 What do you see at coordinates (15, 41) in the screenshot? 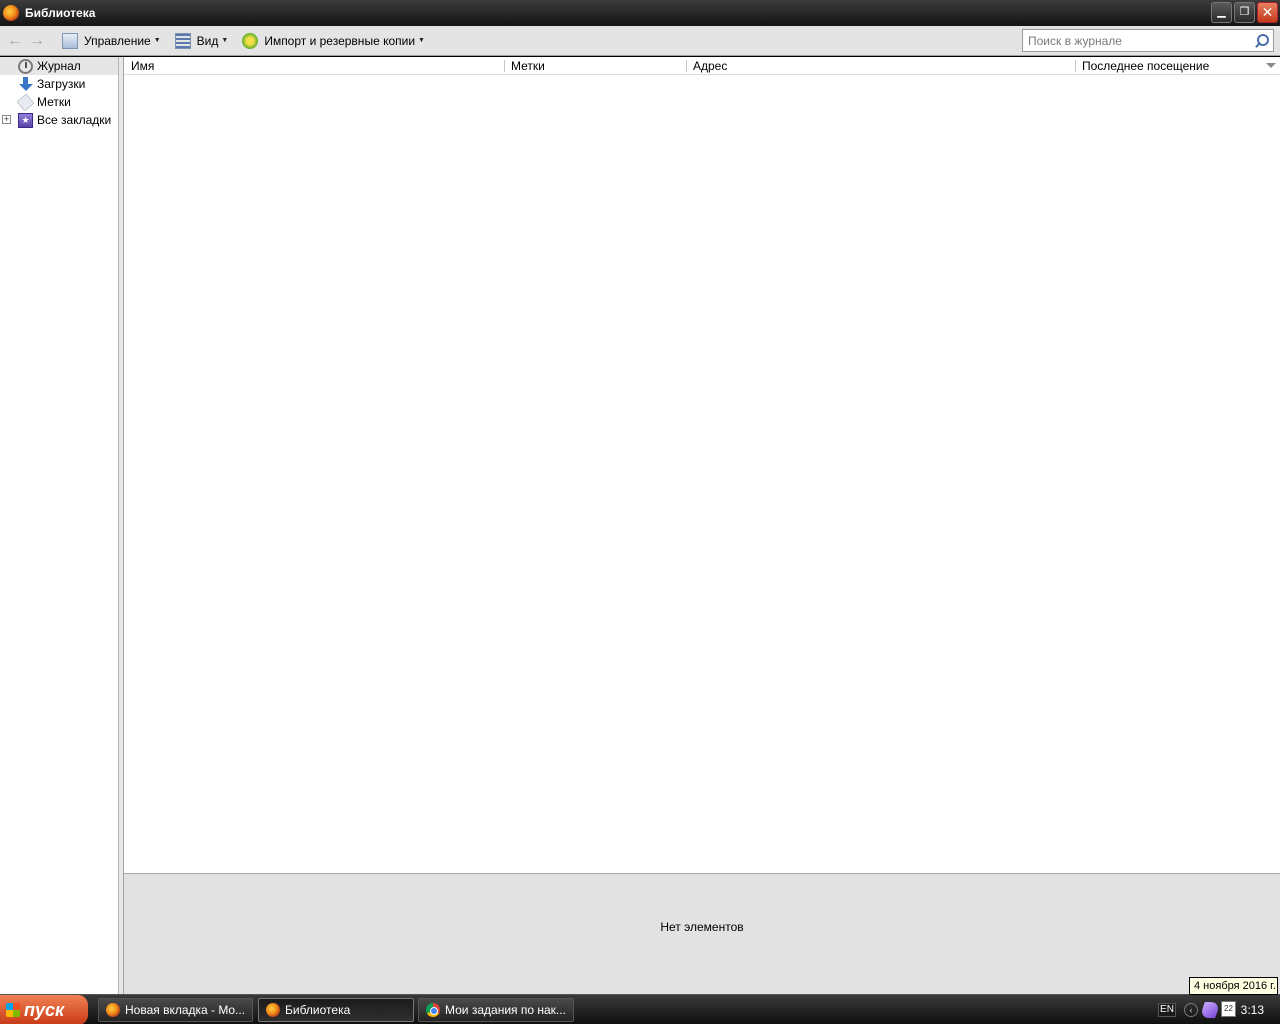
I see `back-button: ←` at bounding box center [15, 41].